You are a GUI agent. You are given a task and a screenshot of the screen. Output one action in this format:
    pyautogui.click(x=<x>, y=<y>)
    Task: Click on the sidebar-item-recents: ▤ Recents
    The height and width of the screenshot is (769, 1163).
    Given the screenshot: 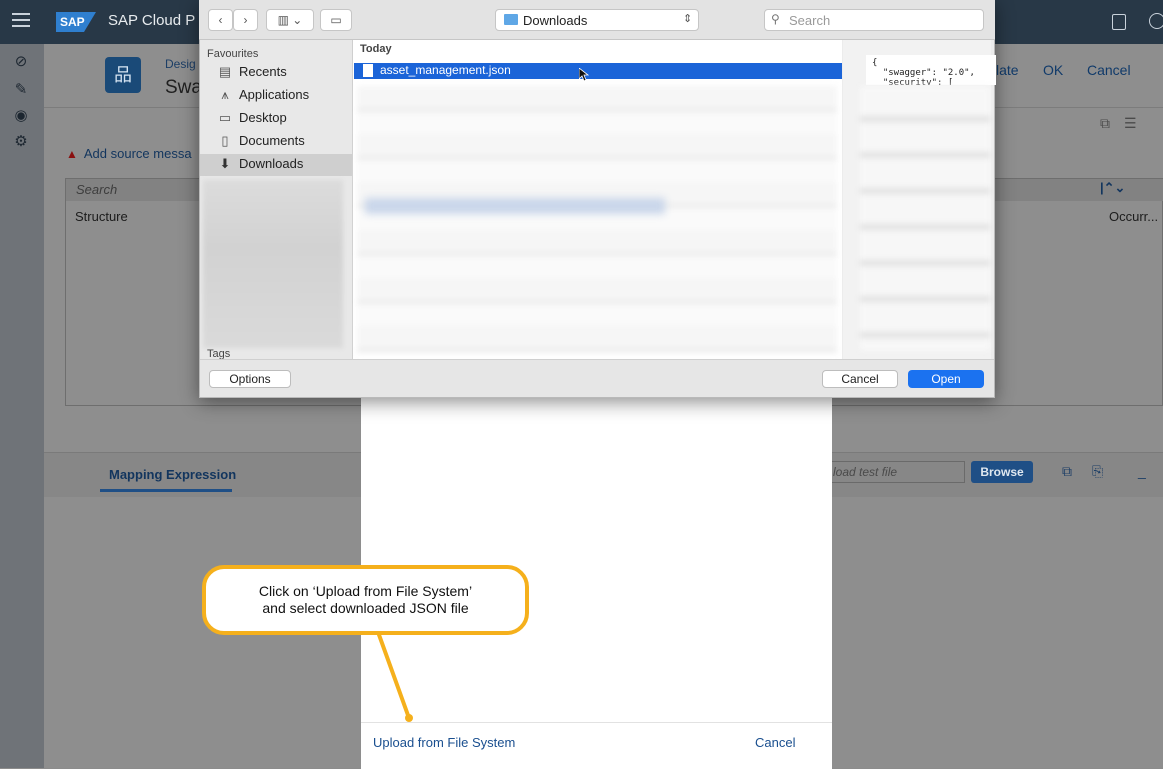 What is the action you would take?
    pyautogui.click(x=252, y=74)
    